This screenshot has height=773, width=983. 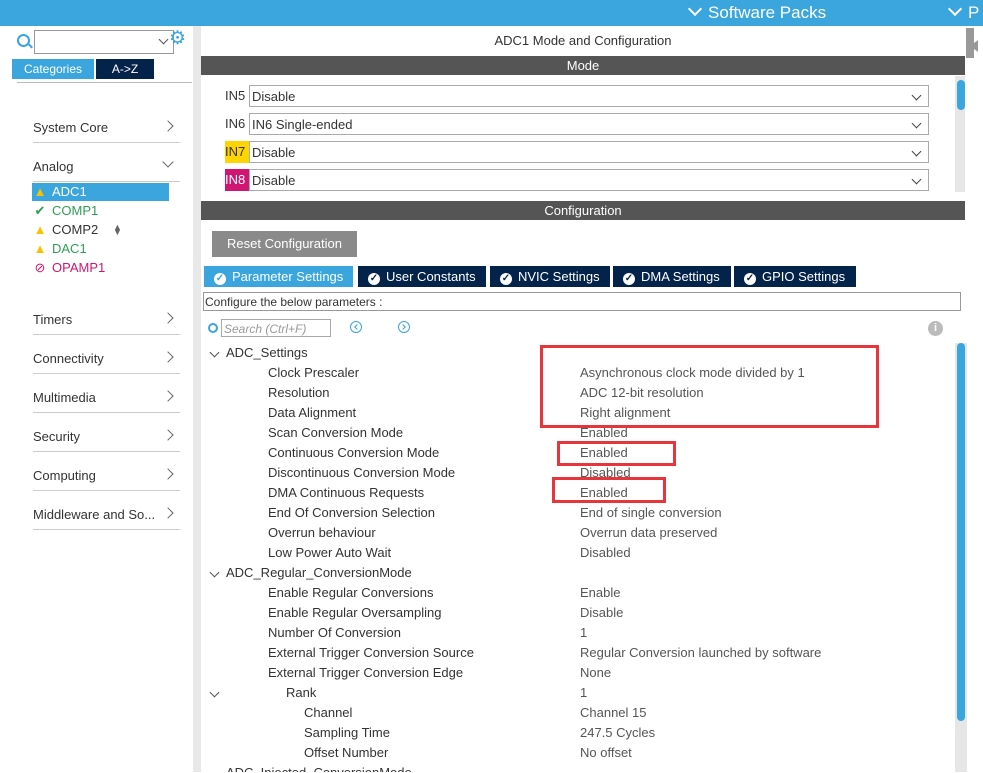 I want to click on category-timers: Timers, so click(x=106, y=315).